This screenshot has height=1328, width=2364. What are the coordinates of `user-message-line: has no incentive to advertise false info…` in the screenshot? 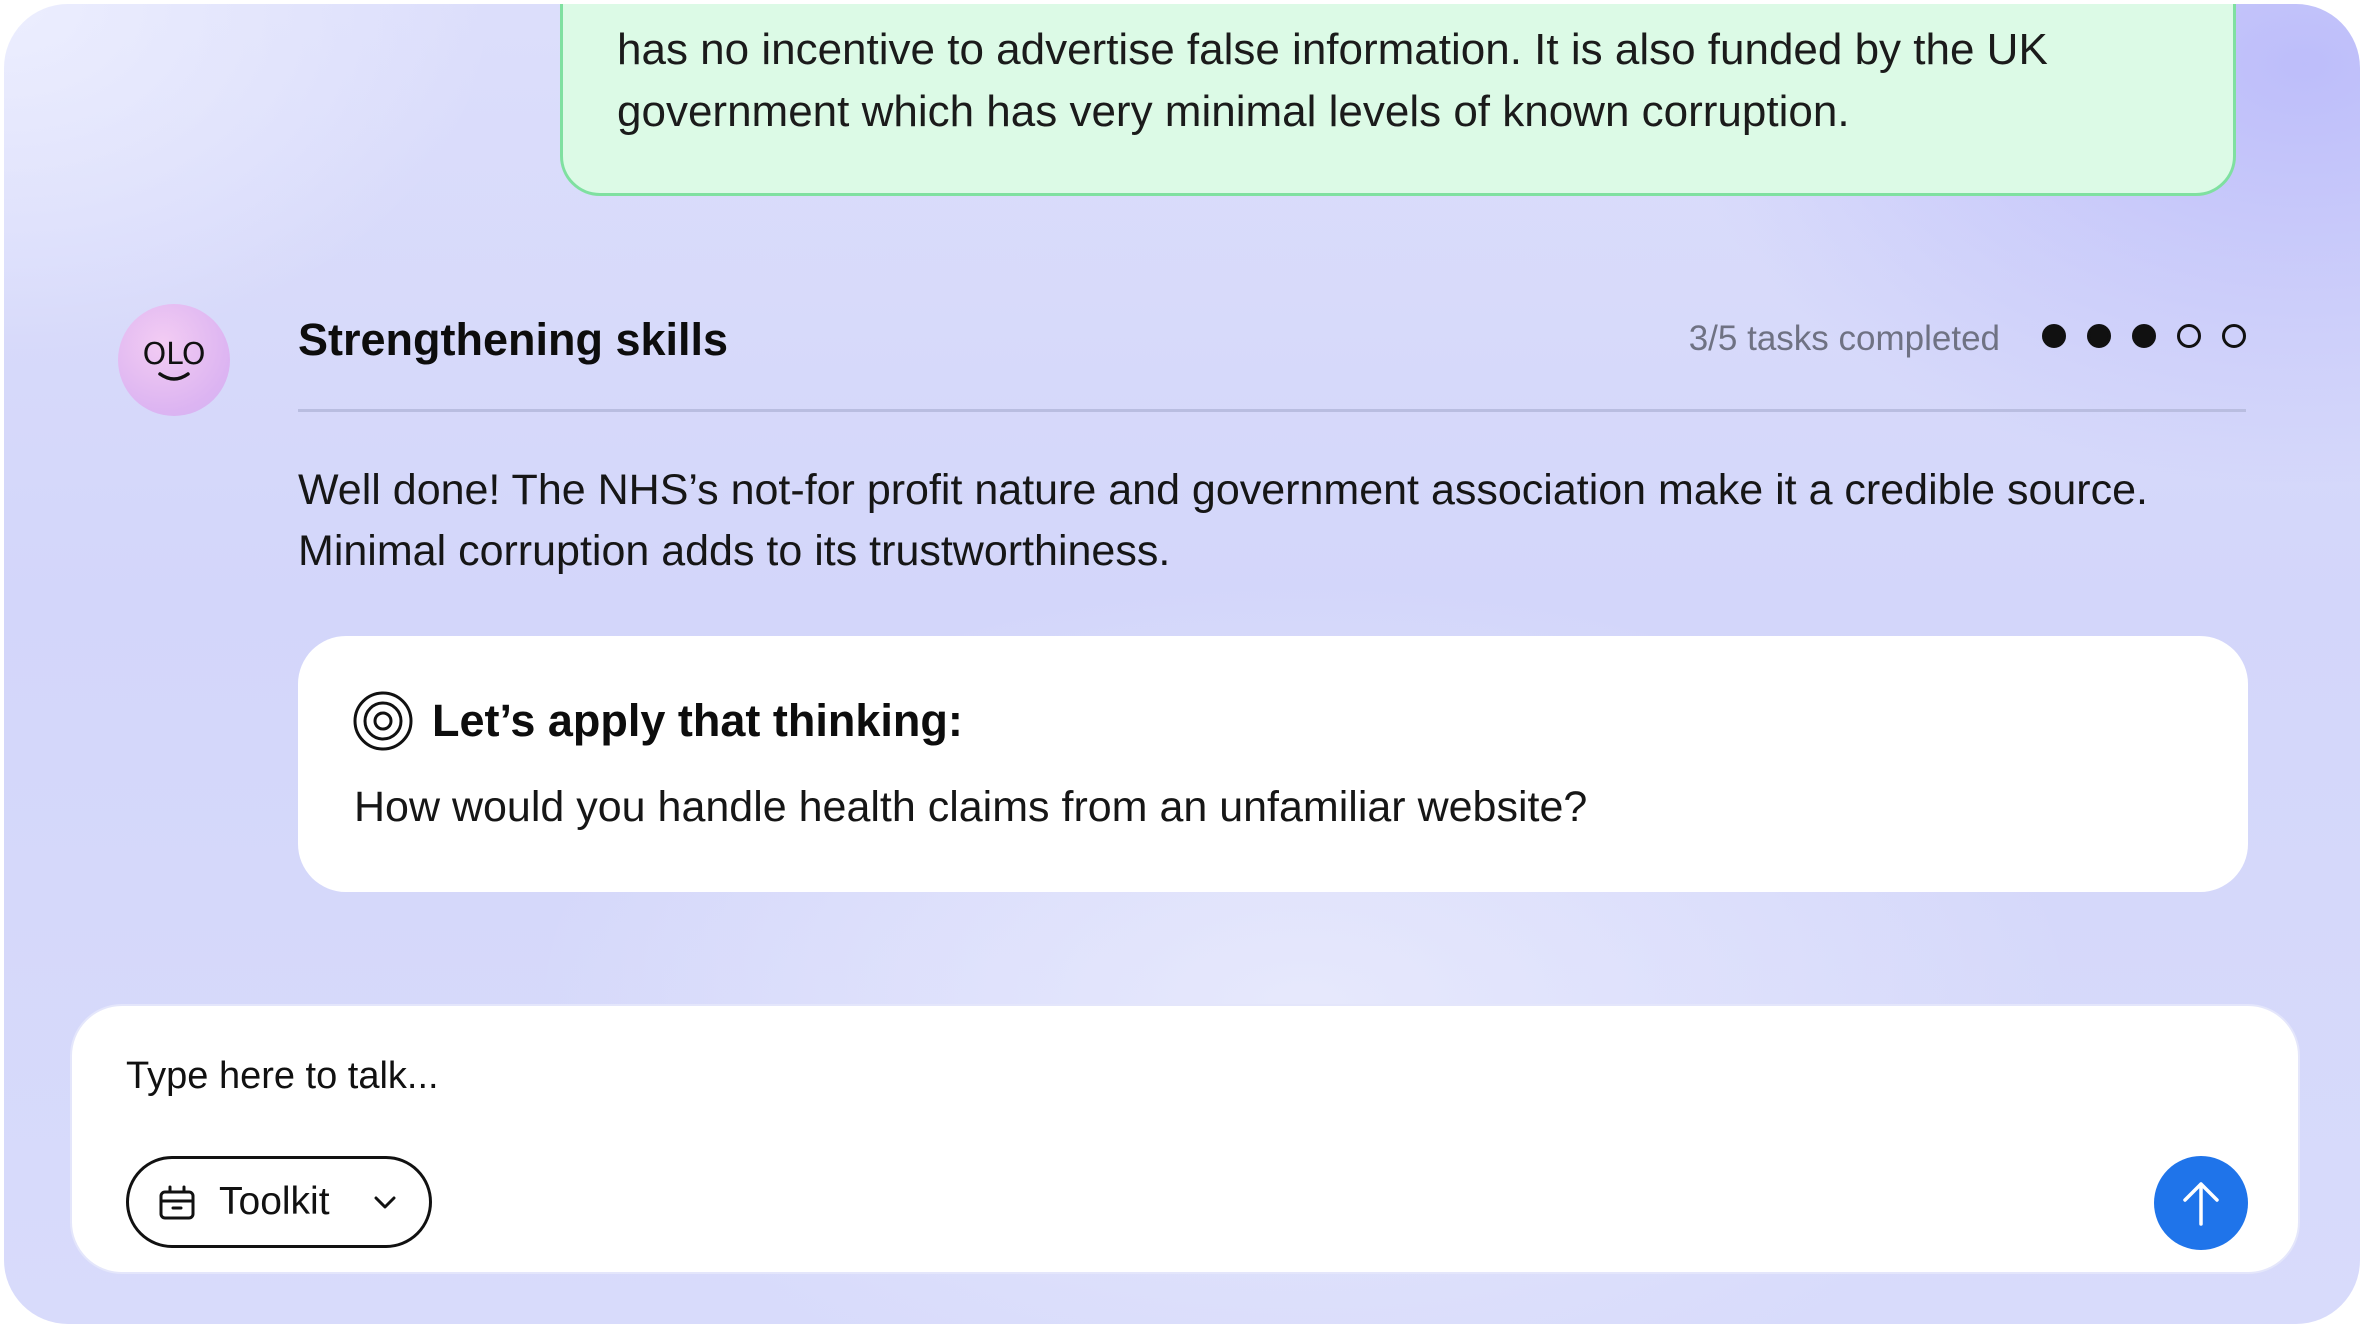 It's located at (1332, 49).